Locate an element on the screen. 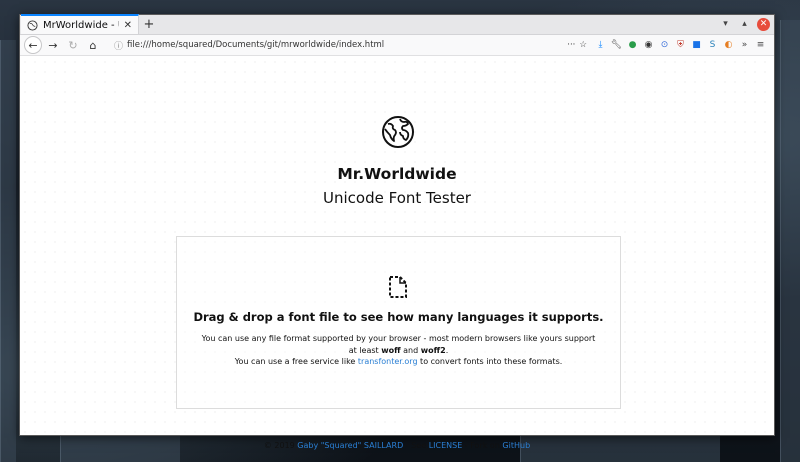 The width and height of the screenshot is (800, 462). page-title: Mr.Worldwide is located at coordinates (397, 174).